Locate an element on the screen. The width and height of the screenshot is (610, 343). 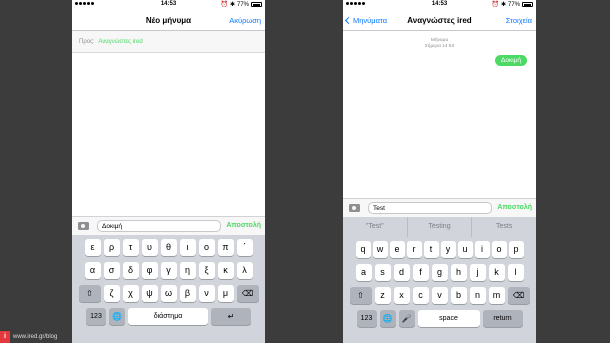
return-key-icon: ↵ is located at coordinates (231, 316).